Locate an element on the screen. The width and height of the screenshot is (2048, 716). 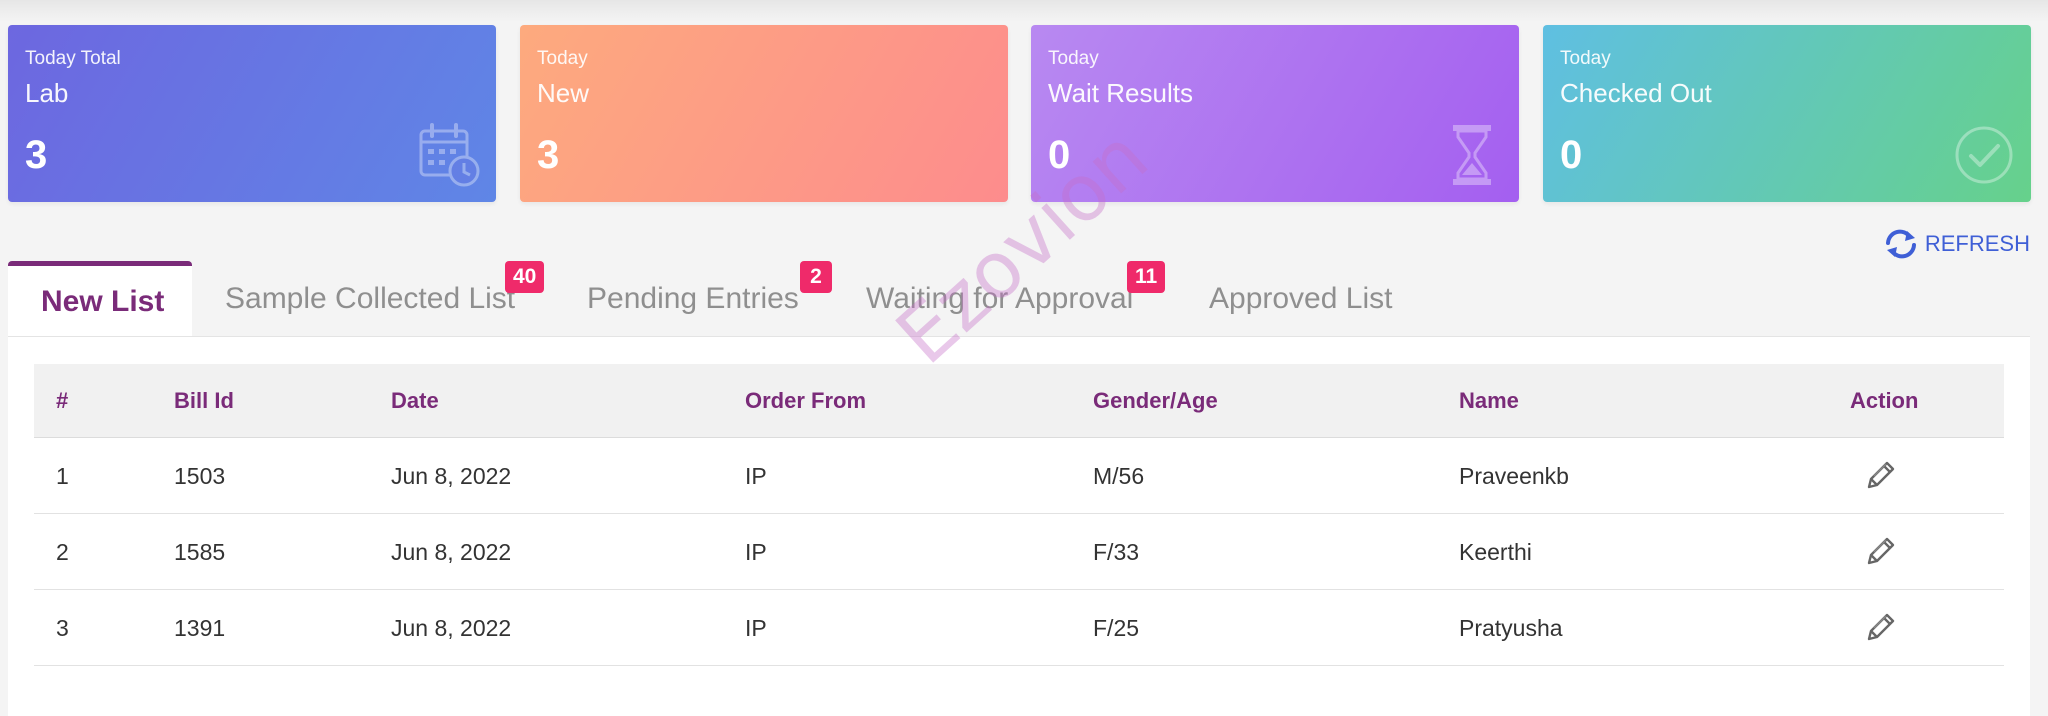
tab-badge-sample-collected: 40 is located at coordinates (525, 277).